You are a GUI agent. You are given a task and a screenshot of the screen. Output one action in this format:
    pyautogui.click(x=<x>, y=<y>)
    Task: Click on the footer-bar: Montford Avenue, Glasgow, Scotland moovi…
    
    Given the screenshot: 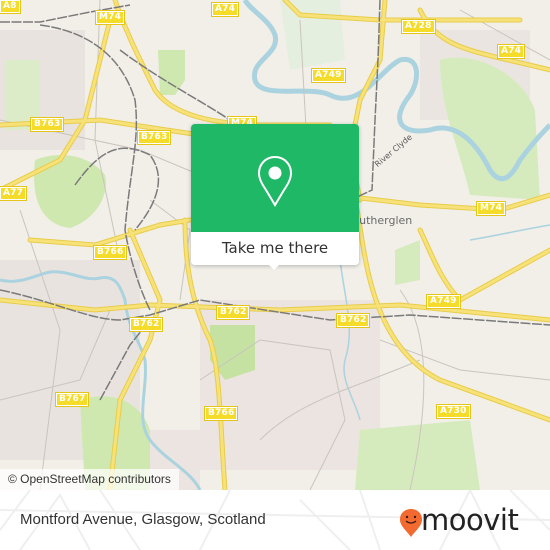 What is the action you would take?
    pyautogui.click(x=275, y=520)
    